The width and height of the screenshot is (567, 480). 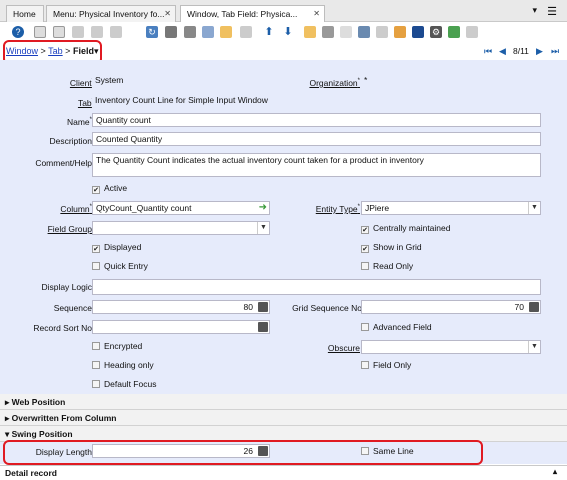 What do you see at coordinates (488, 51) in the screenshot?
I see `first-record-icon: ⏮` at bounding box center [488, 51].